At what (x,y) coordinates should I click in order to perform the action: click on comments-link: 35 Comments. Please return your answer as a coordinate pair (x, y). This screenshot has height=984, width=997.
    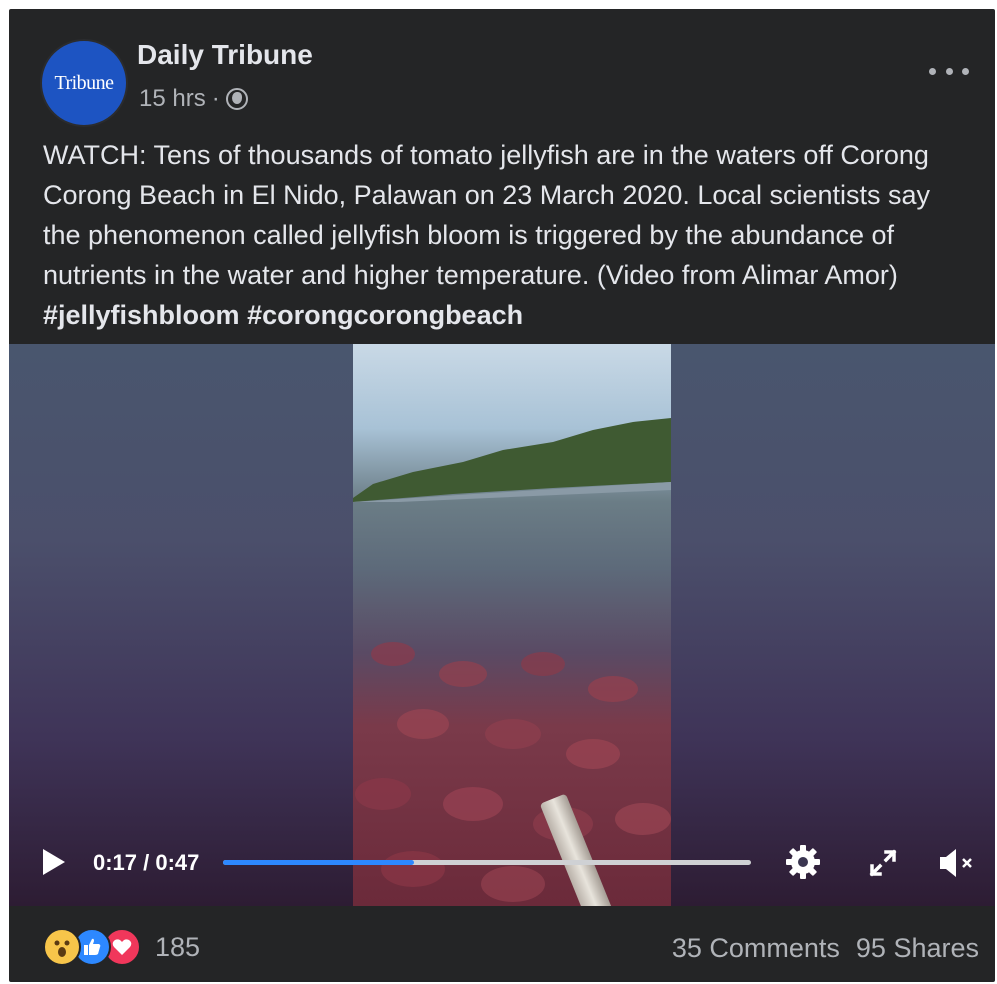
    Looking at the image, I should click on (756, 948).